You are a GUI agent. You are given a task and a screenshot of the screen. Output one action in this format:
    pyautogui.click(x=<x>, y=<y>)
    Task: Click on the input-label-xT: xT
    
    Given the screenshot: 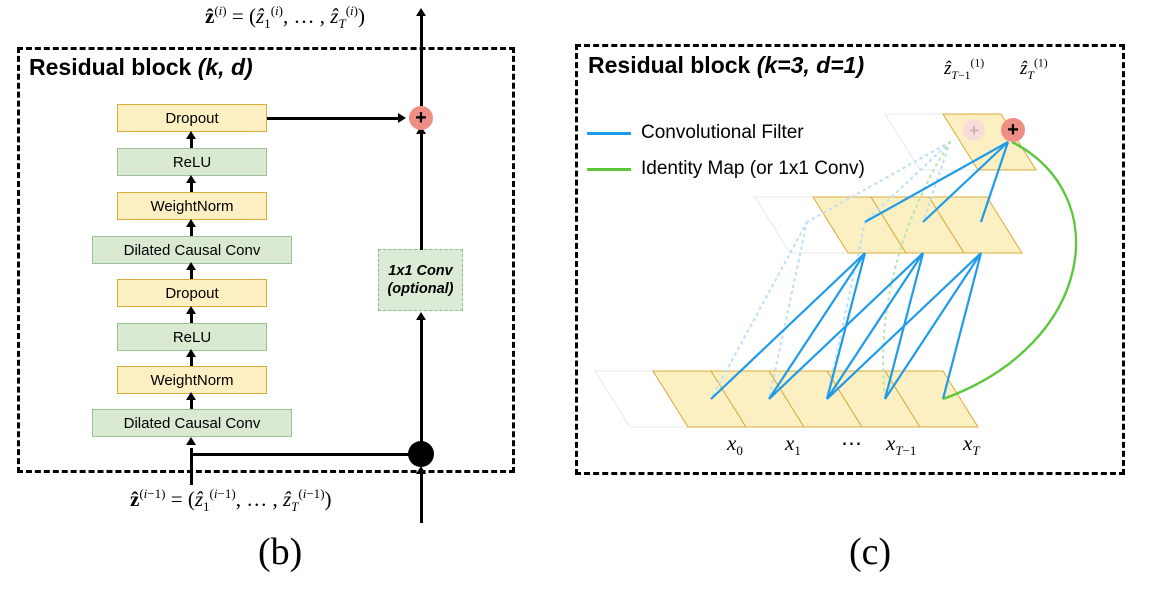 What is the action you would take?
    pyautogui.click(x=971, y=445)
    